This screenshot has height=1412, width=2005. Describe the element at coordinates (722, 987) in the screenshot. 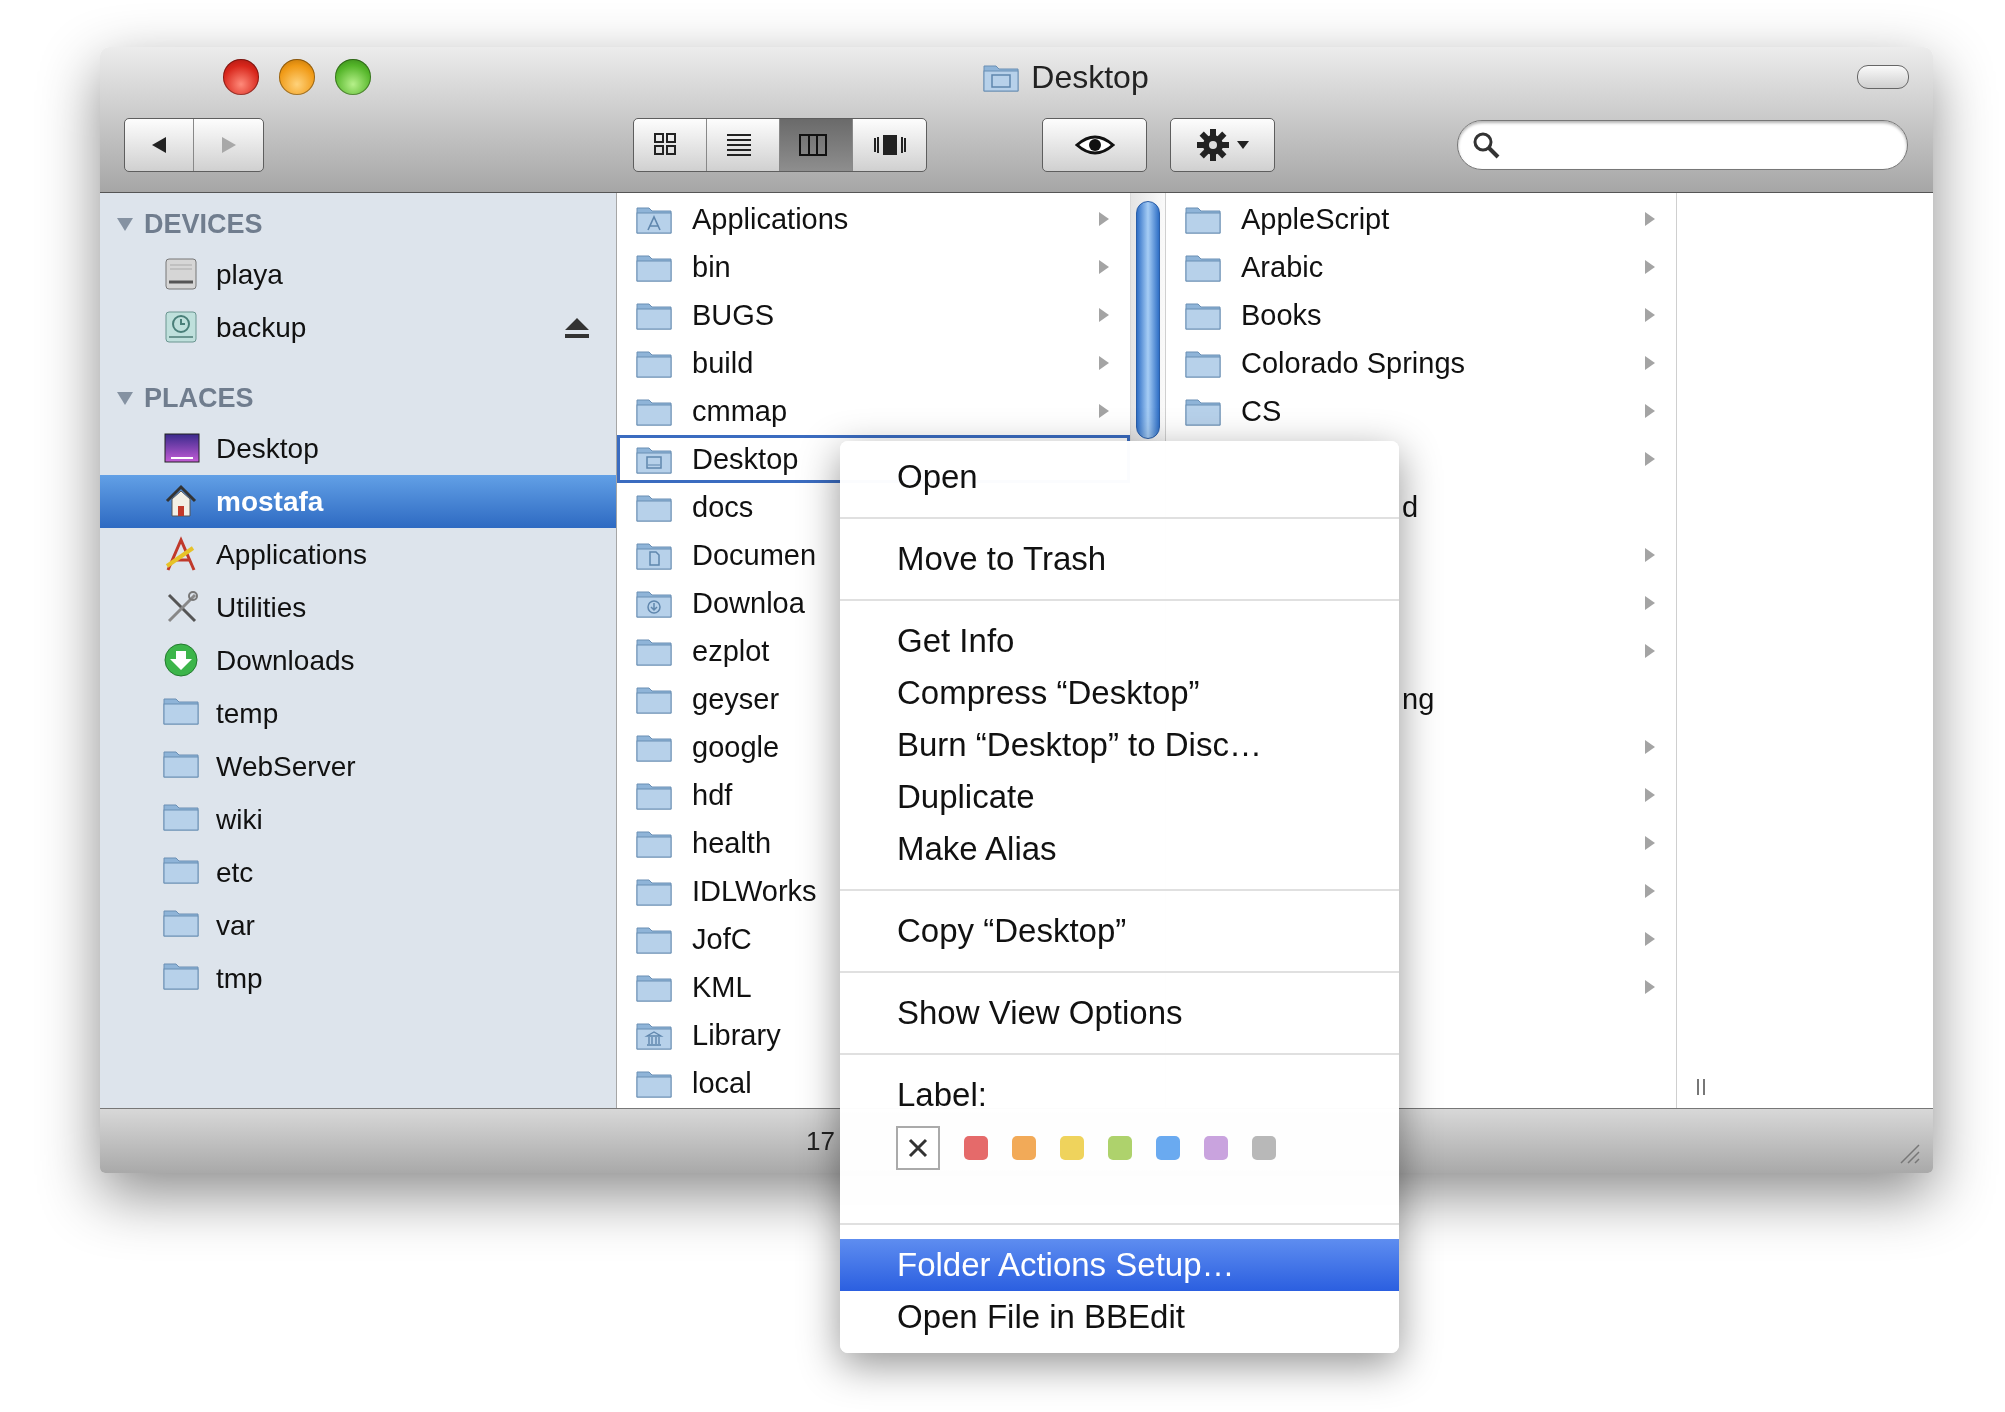

I see `file-name: KML` at that location.